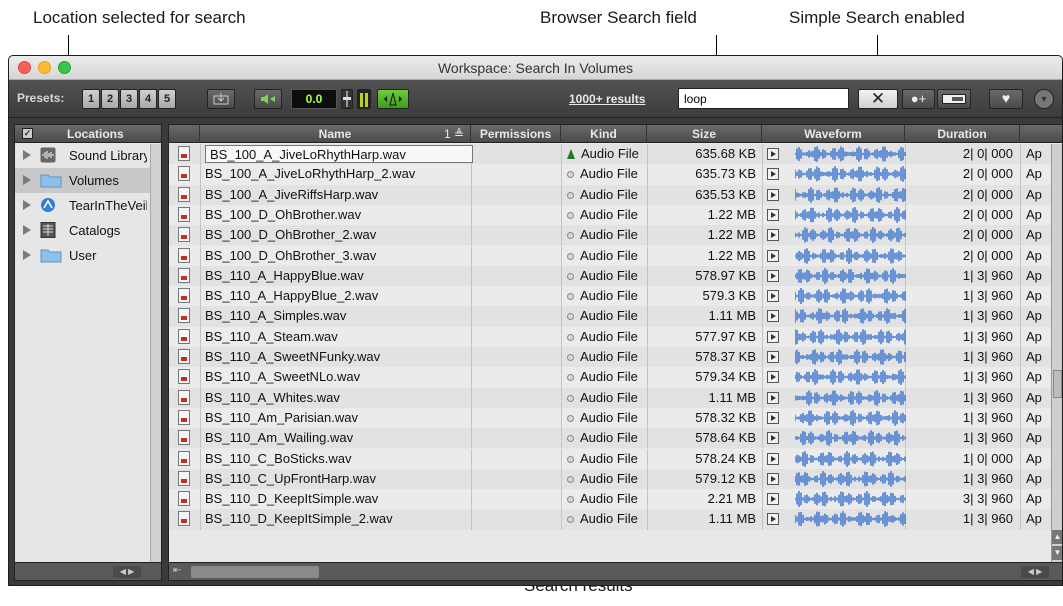 This screenshot has height=606, width=1063. What do you see at coordinates (88, 205) in the screenshot?
I see `location-item-tearintheveil: TearInTheVeil` at bounding box center [88, 205].